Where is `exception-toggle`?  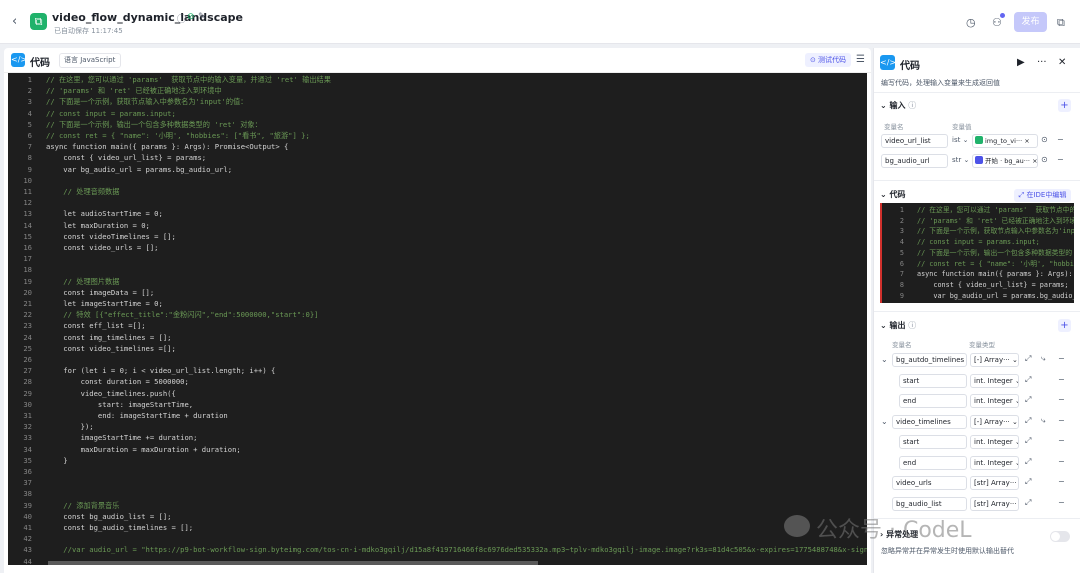
exception-toggle is located at coordinates (1060, 536).